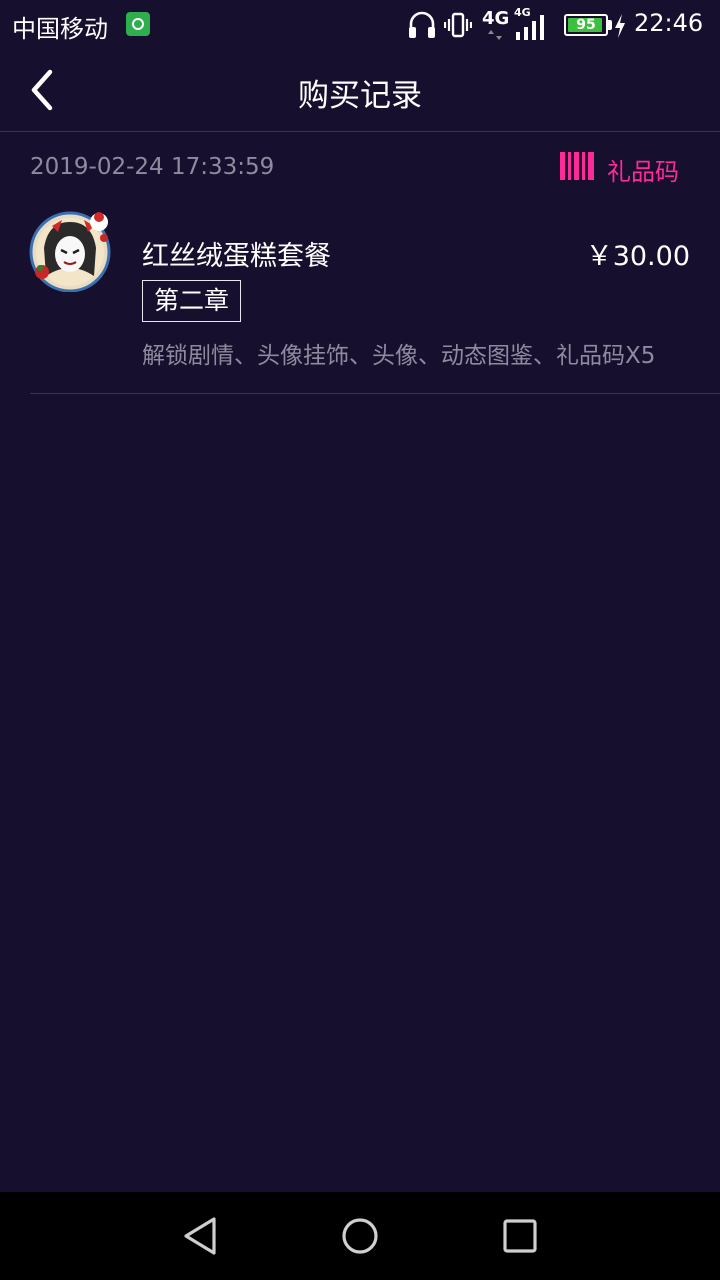  I want to click on status-time: 22:46, so click(669, 23).